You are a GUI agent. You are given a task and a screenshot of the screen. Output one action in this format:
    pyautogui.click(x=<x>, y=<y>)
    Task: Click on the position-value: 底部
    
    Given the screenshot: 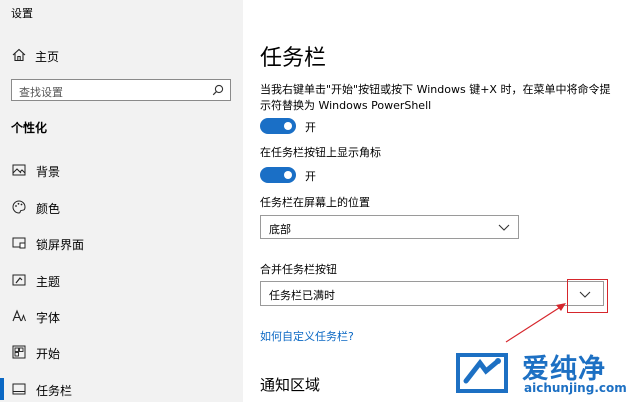 What is the action you would take?
    pyautogui.click(x=280, y=229)
    